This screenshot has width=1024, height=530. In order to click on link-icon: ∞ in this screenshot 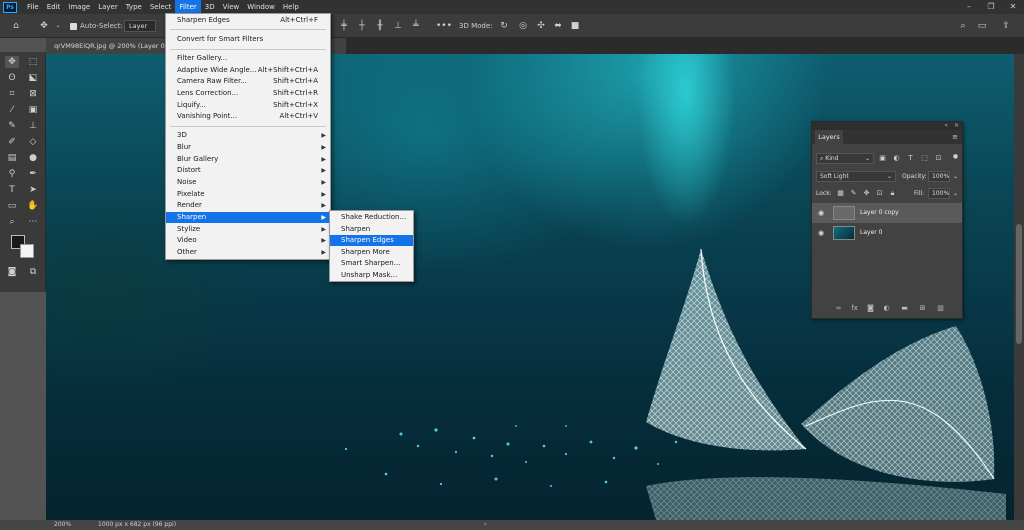, I will do `click(838, 308)`.